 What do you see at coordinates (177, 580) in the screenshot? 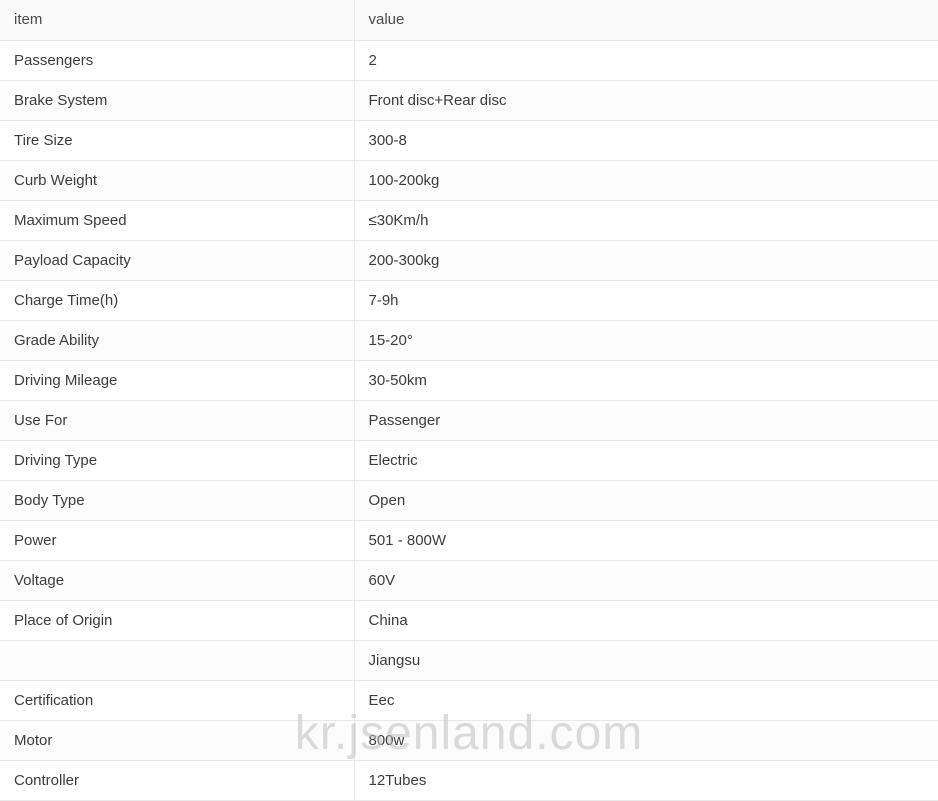
I see `spec-item-label: Voltage` at bounding box center [177, 580].